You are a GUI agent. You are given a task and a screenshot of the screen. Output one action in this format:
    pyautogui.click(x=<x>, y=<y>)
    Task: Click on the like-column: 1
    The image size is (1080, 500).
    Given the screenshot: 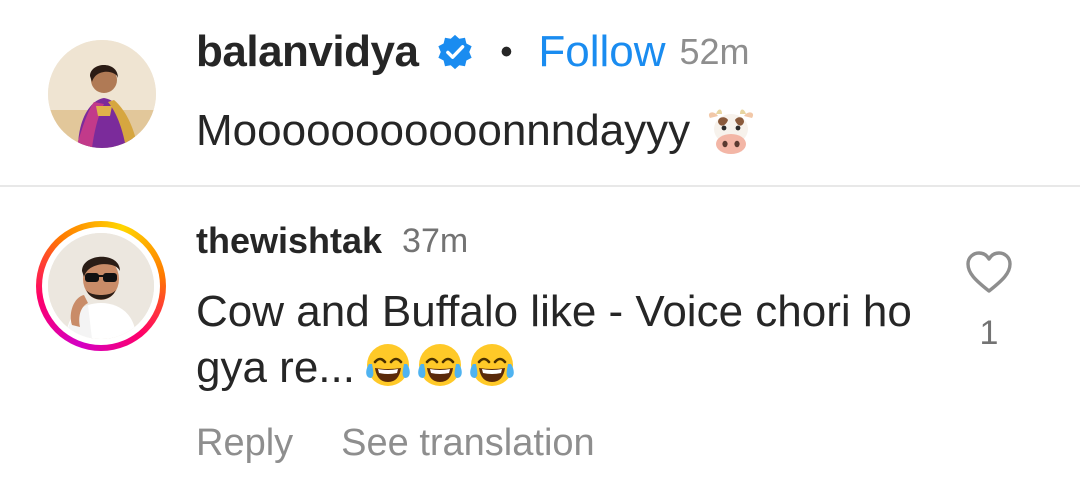 What is the action you would take?
    pyautogui.click(x=989, y=301)
    